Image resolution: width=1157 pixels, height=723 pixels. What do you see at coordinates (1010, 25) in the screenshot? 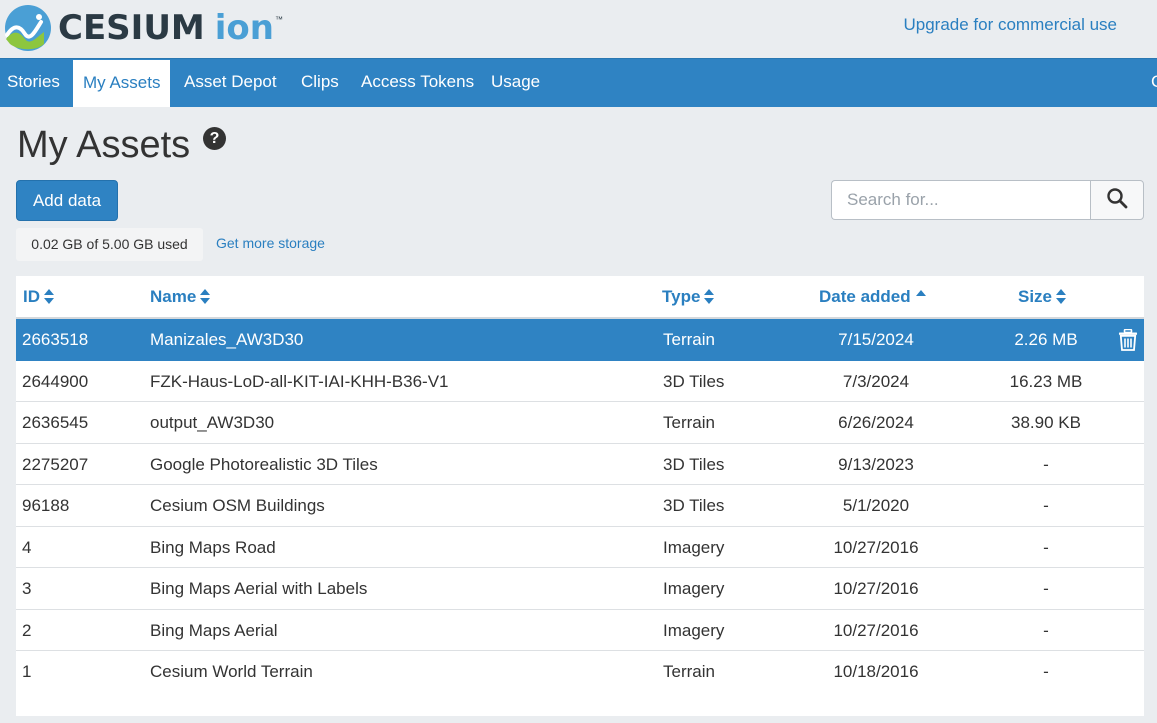
I see `upgrade-link: Upgrade for commercial use` at bounding box center [1010, 25].